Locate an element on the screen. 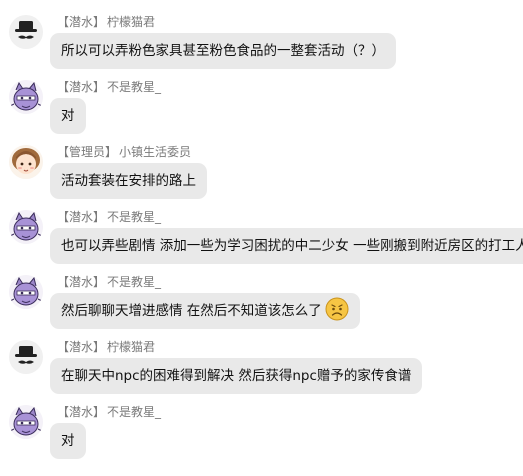 The height and width of the screenshot is (476, 523). brown-hair-girl-avatar is located at coordinates (26, 162).